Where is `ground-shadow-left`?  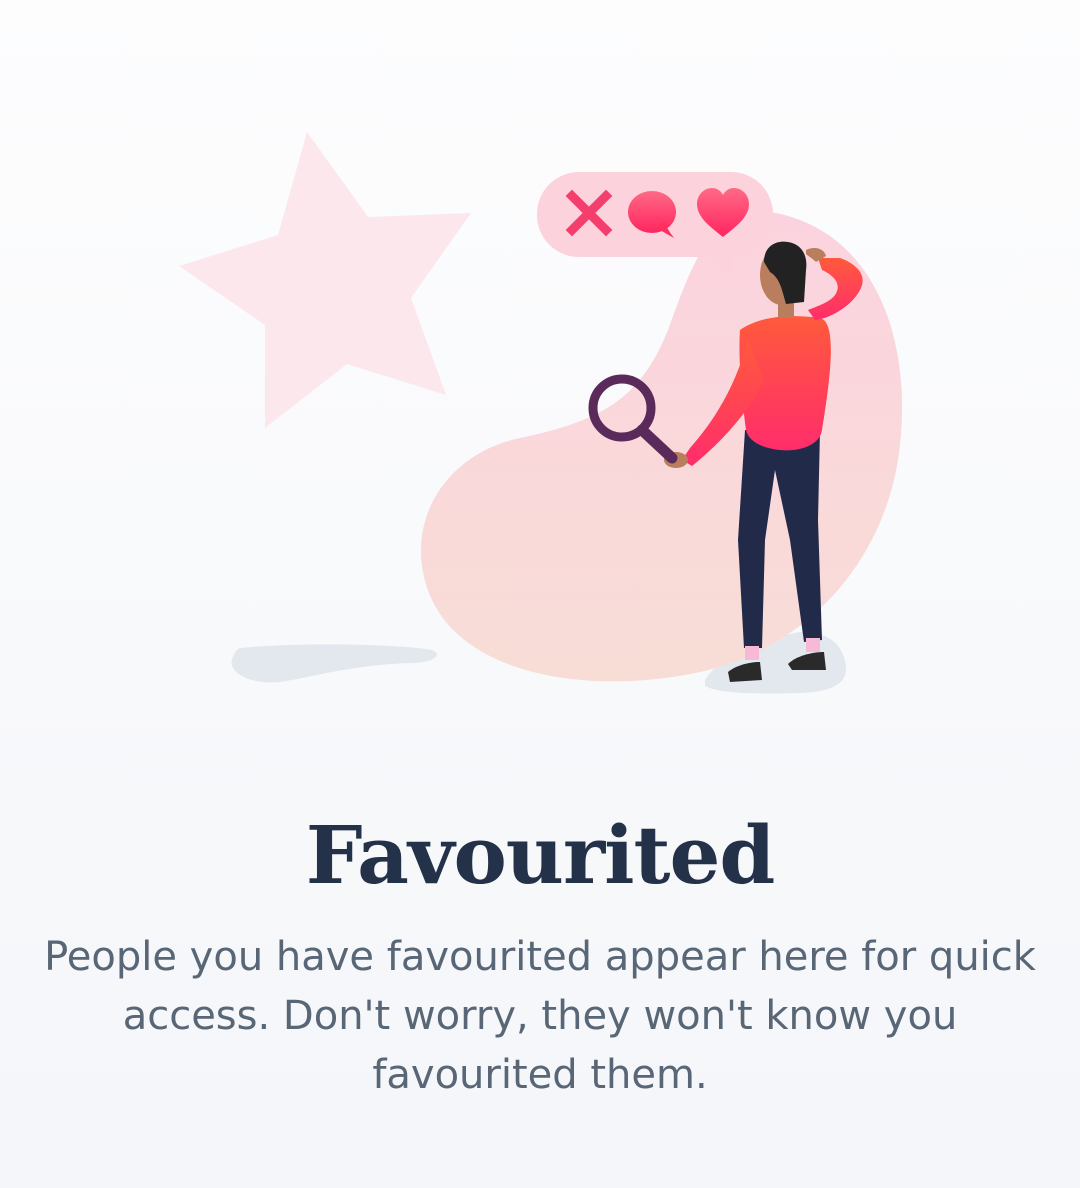 ground-shadow-left is located at coordinates (334, 663).